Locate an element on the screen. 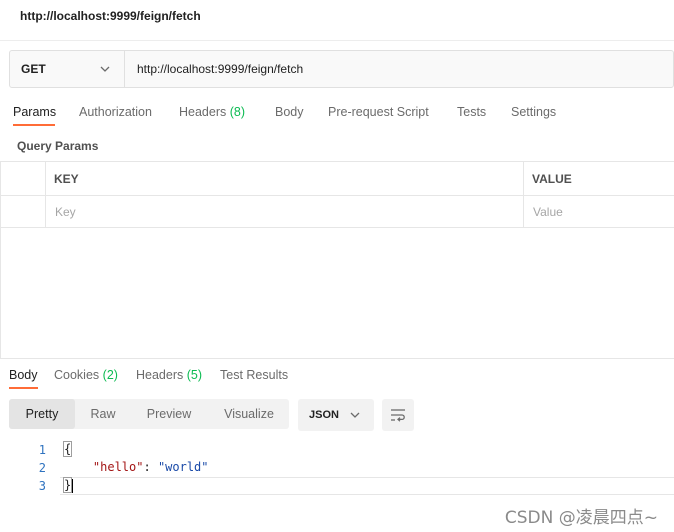 This screenshot has height=532, width=674. tab-authorization: Authorization is located at coordinates (115, 112).